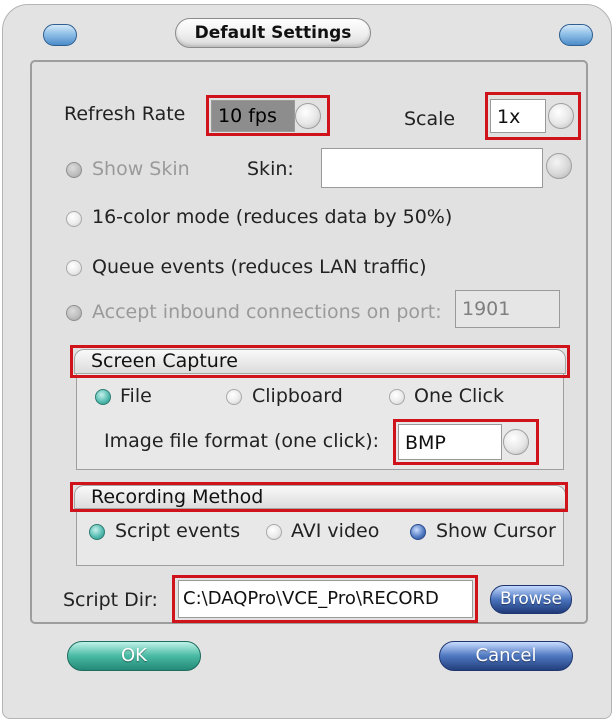 The height and width of the screenshot is (723, 616). What do you see at coordinates (253, 116) in the screenshot?
I see `refresh-rate-field: 10 fps` at bounding box center [253, 116].